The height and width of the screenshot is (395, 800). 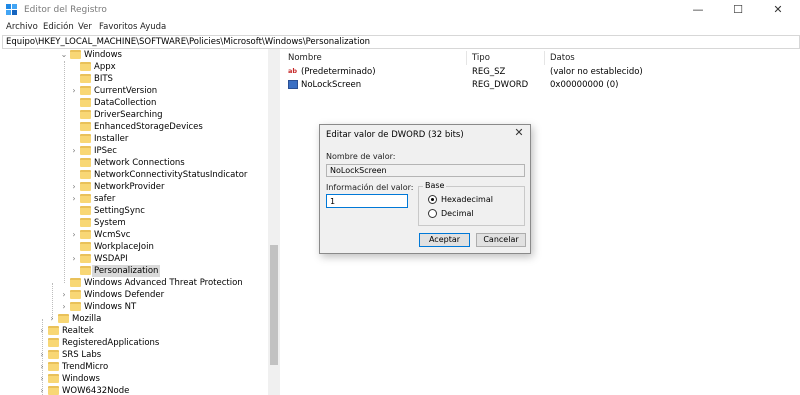 I want to click on value-name: NoLockScreen, so click(x=331, y=85).